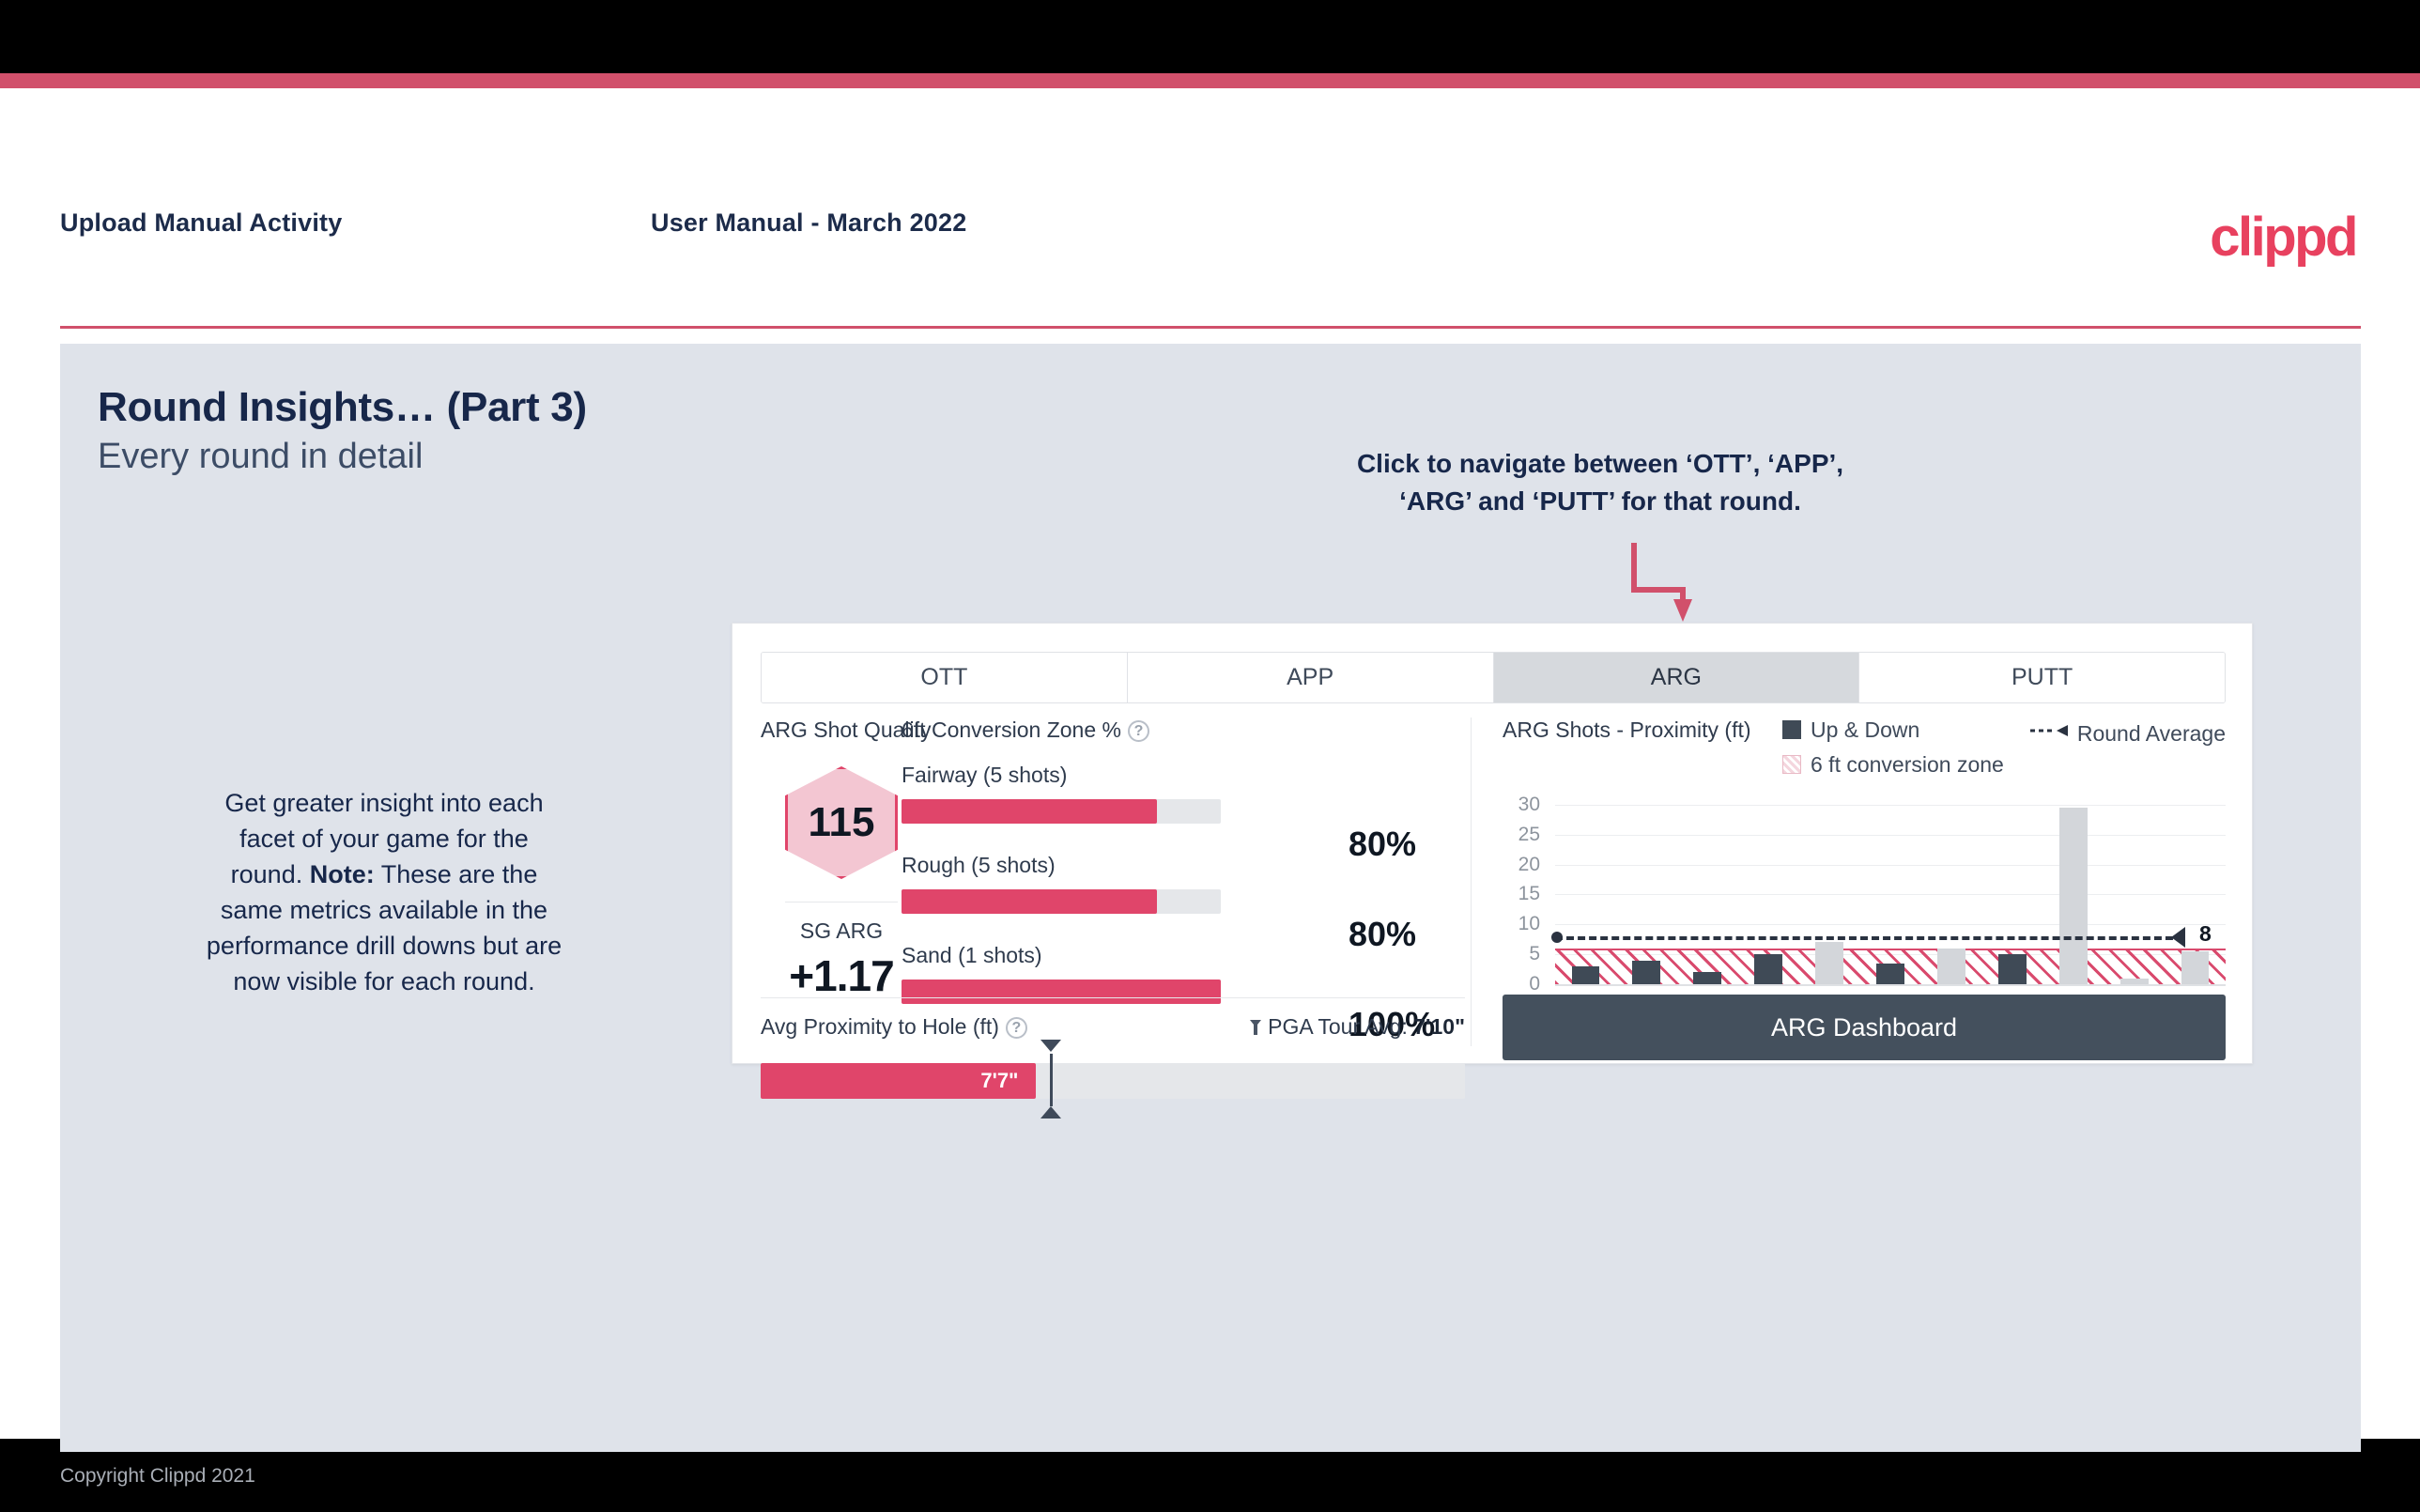  I want to click on accent-strip, so click(1210, 80).